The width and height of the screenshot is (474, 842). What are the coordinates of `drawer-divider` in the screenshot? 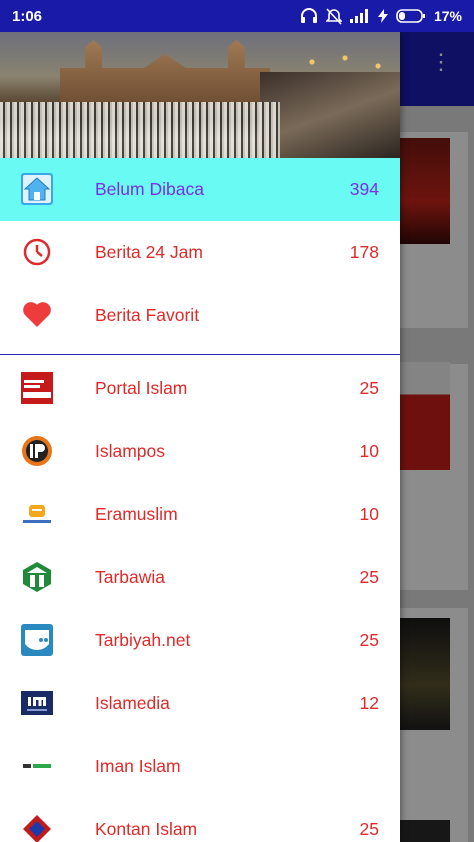 It's located at (200, 354).